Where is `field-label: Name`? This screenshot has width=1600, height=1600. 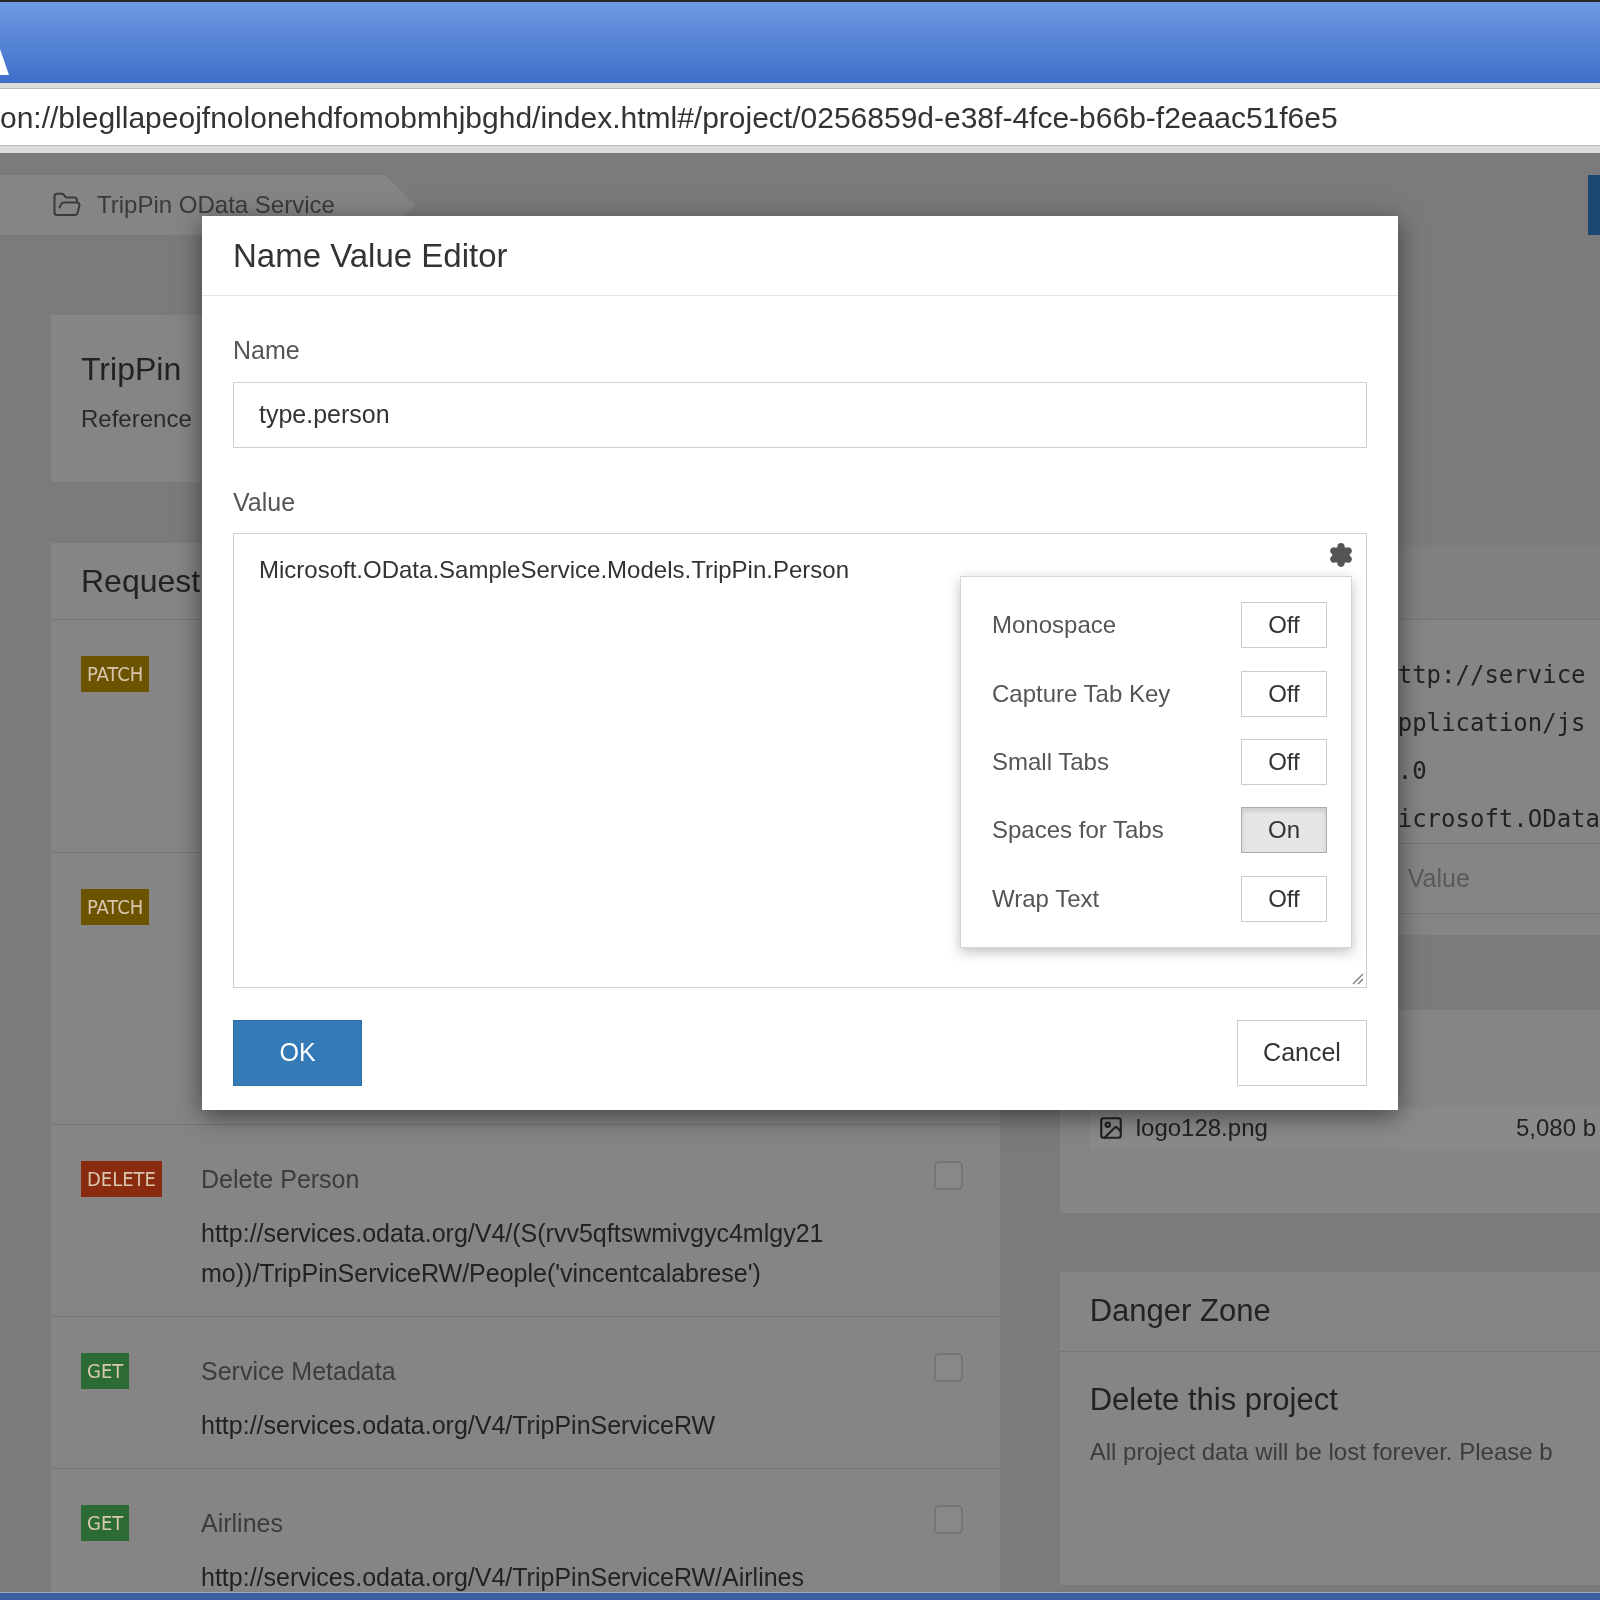
field-label: Name is located at coordinates (266, 350).